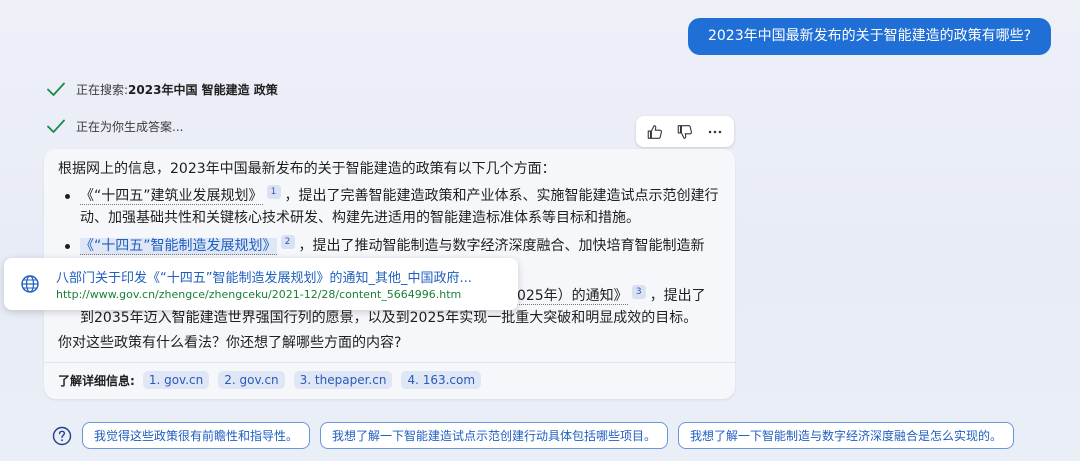 The image size is (1080, 461). I want to click on list-item-text: ，提出了, so click(677, 296).